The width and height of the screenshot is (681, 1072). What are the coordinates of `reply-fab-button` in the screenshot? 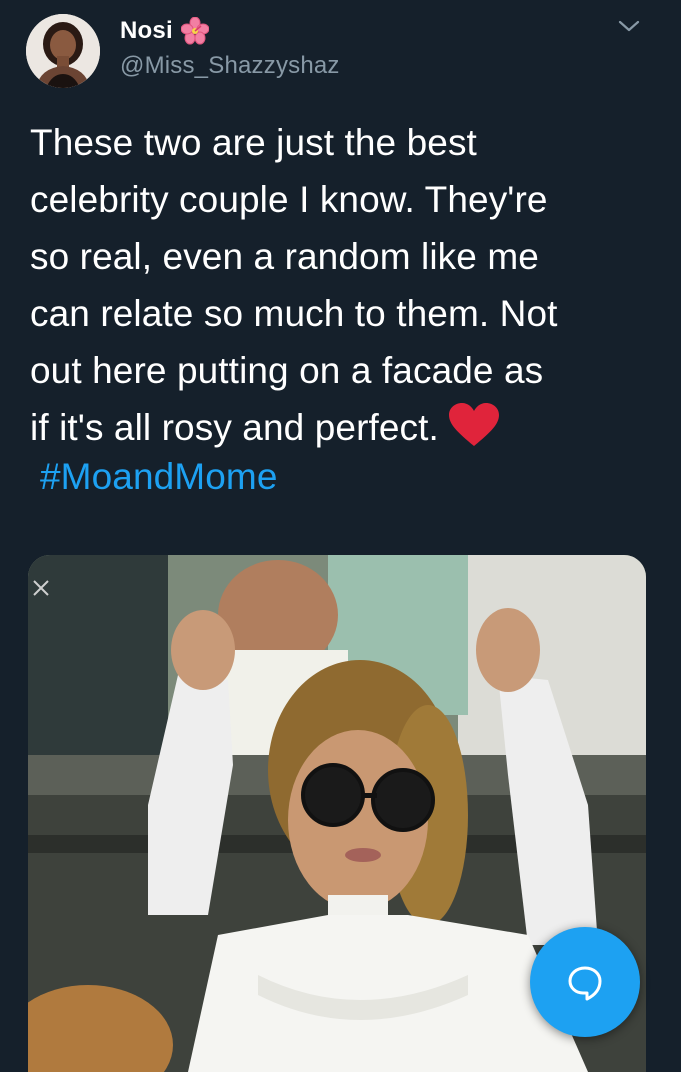 It's located at (585, 982).